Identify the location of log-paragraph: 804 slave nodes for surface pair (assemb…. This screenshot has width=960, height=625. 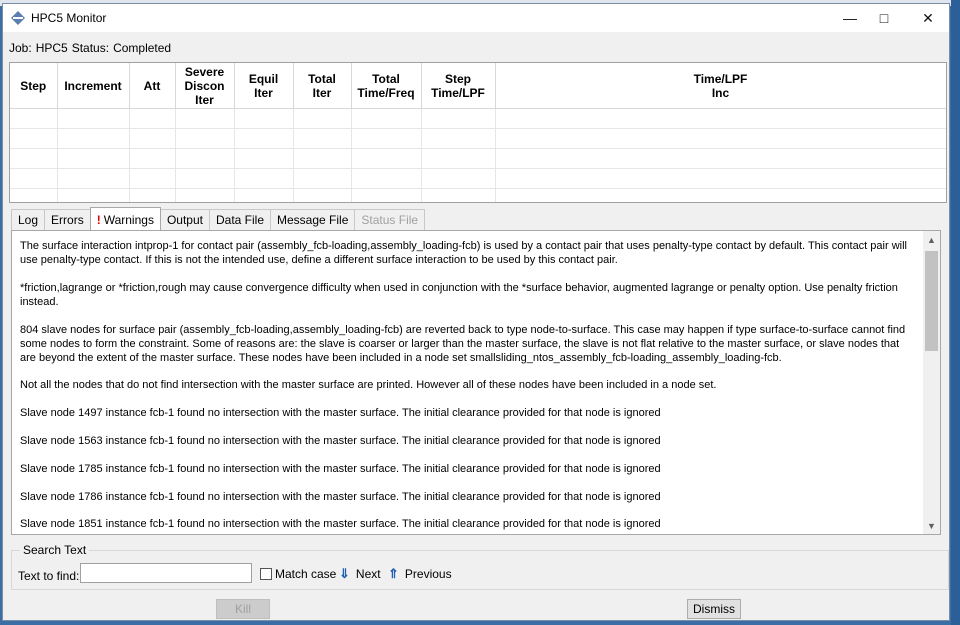
(463, 343).